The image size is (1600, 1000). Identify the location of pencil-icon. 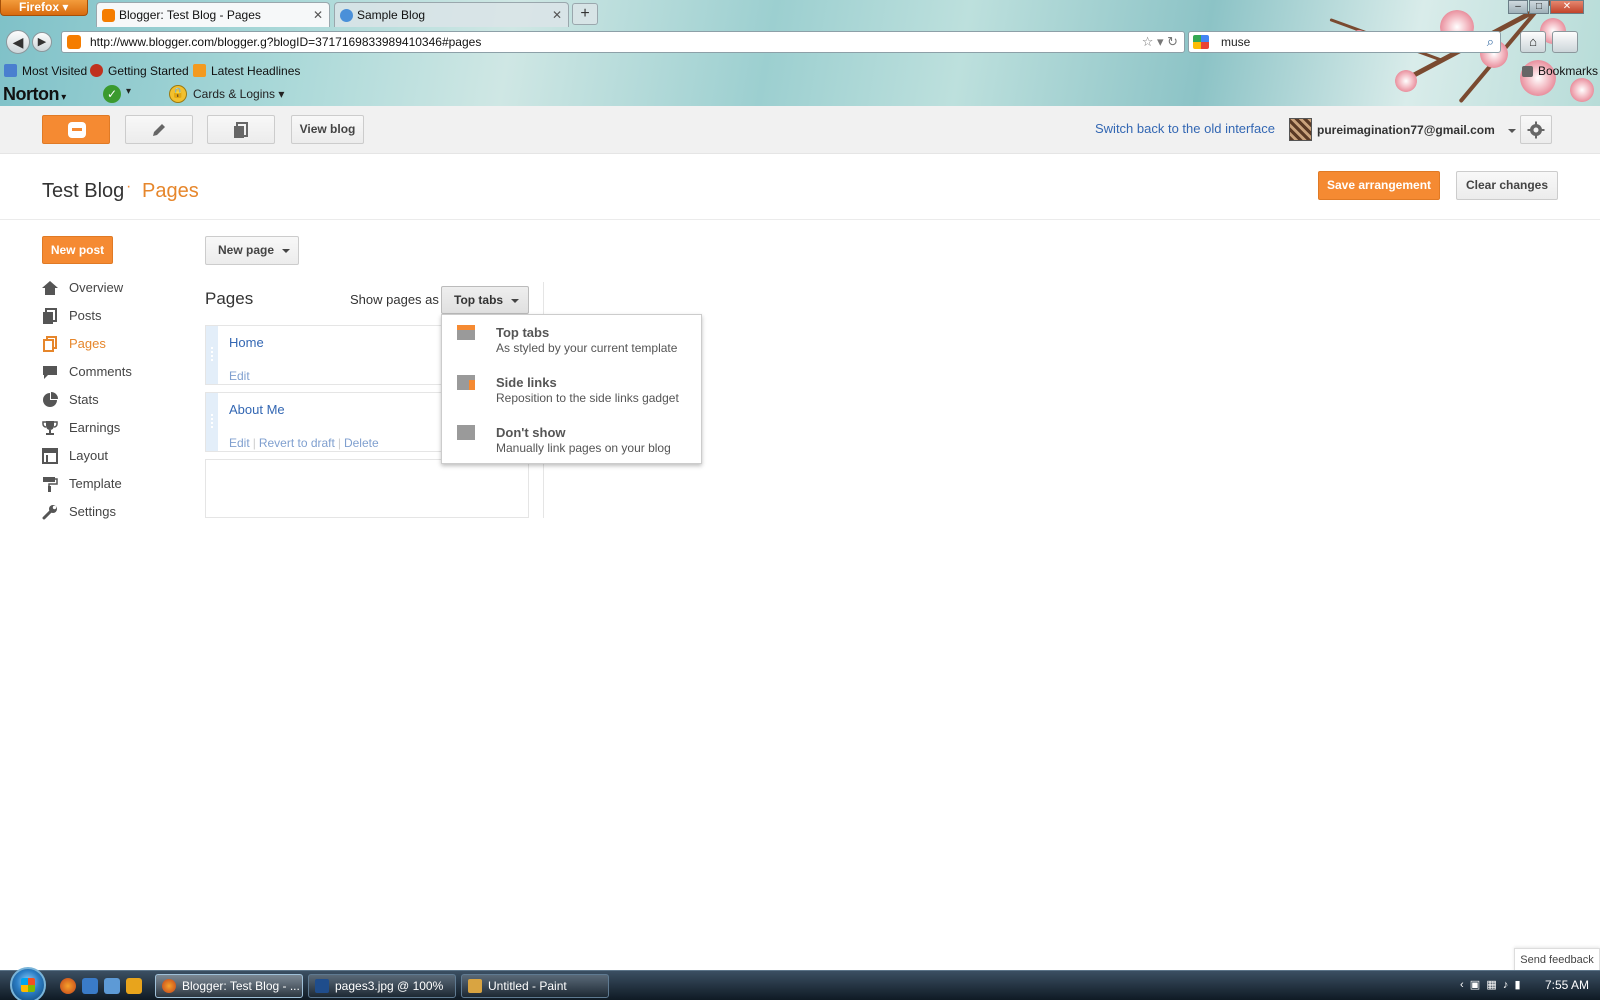
(159, 130).